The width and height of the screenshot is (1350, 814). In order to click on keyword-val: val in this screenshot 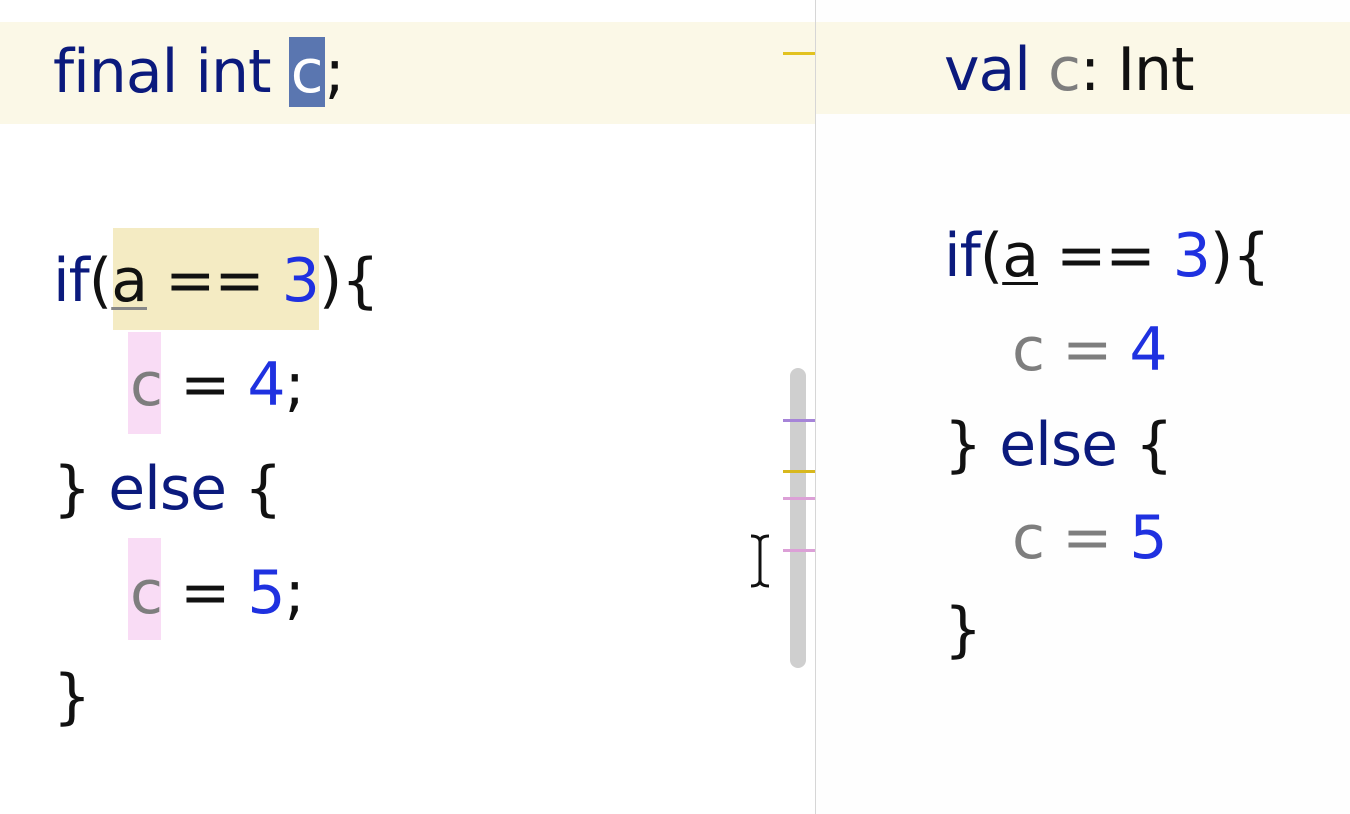, I will do `click(996, 70)`.